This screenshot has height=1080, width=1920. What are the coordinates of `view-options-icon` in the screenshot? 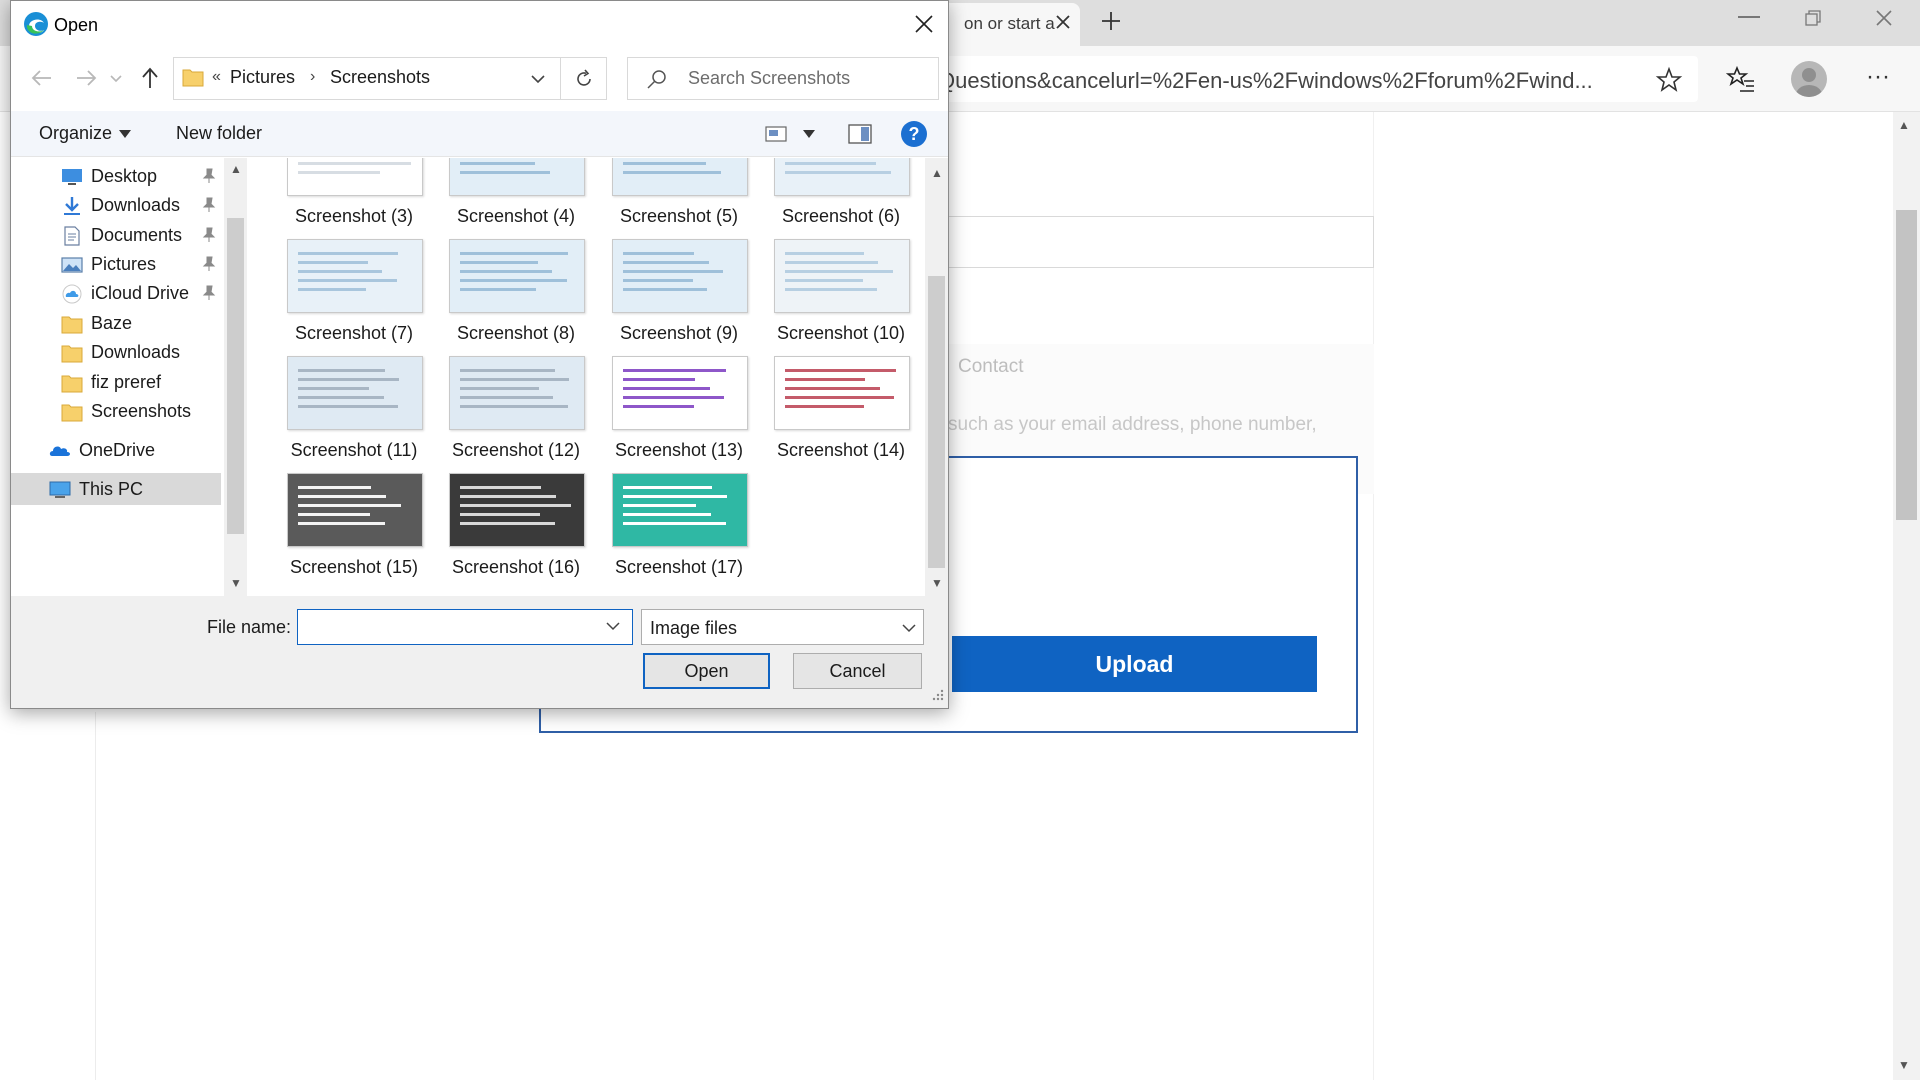 It's located at (776, 134).